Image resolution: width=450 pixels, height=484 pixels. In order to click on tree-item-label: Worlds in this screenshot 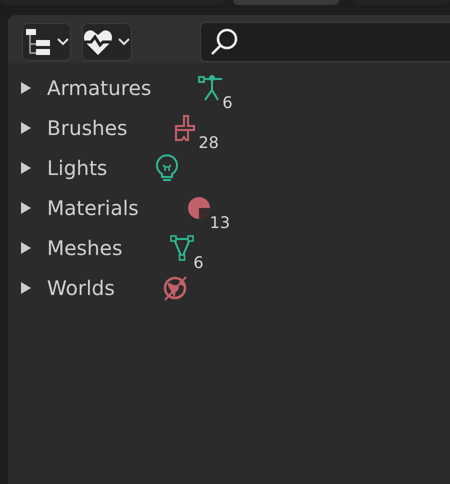, I will do `click(81, 288)`.